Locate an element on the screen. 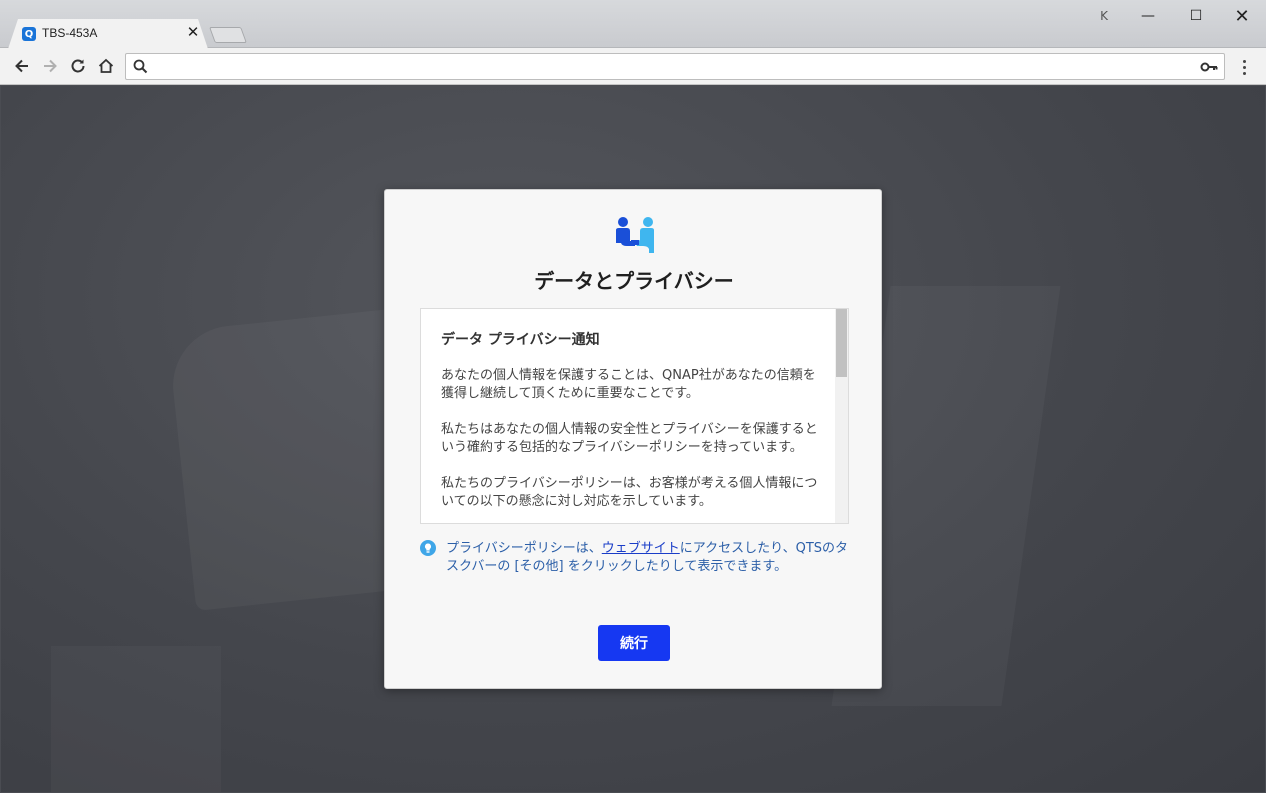 Image resolution: width=1266 pixels, height=793 pixels. forward-arrow-icon is located at coordinates (50, 66).